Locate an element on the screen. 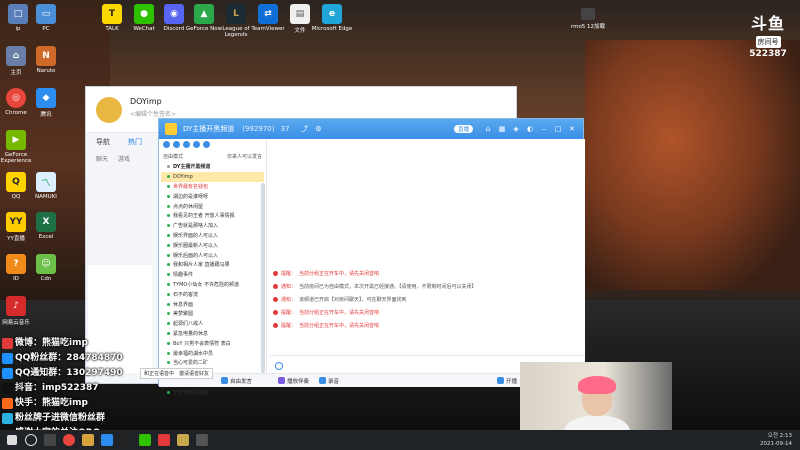 The height and width of the screenshot is (450, 800). maximize-icon: □ is located at coordinates (558, 129).